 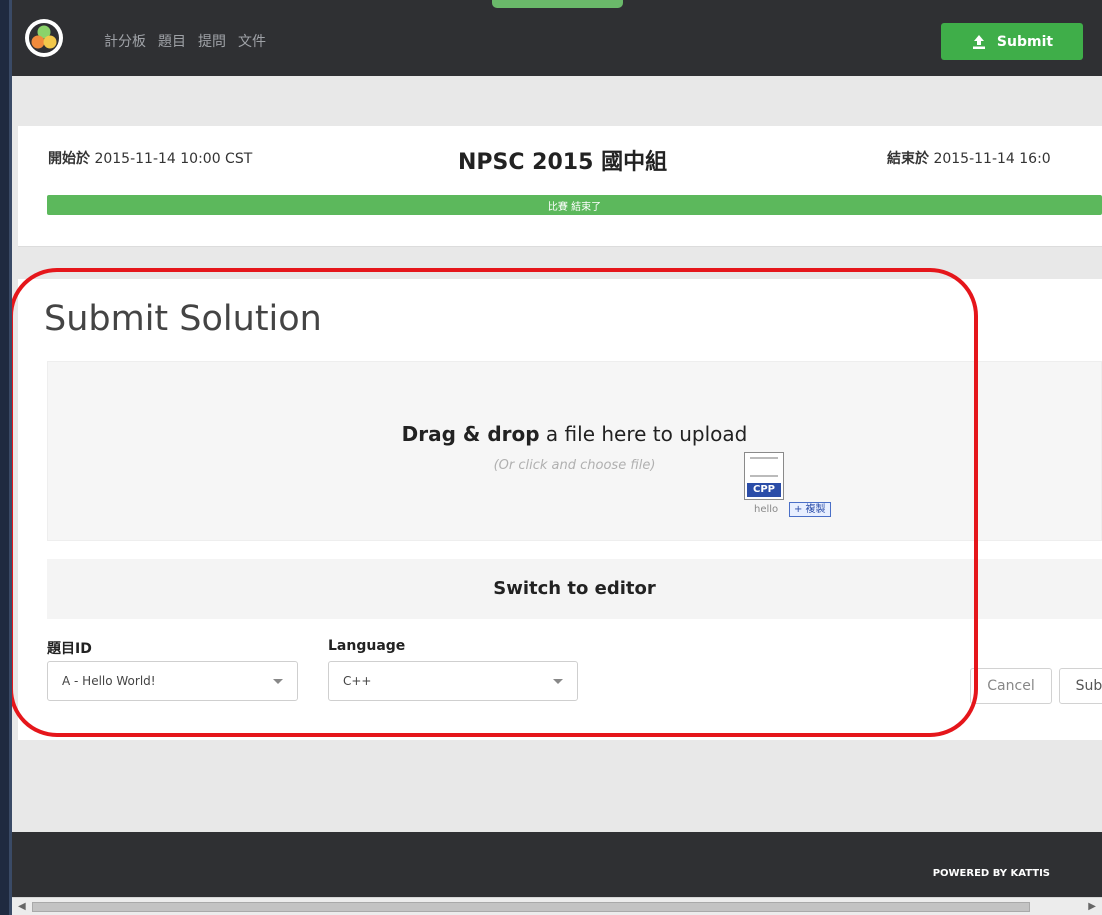 I want to click on contest-title: NPSC 2015 國中組, so click(x=563, y=162).